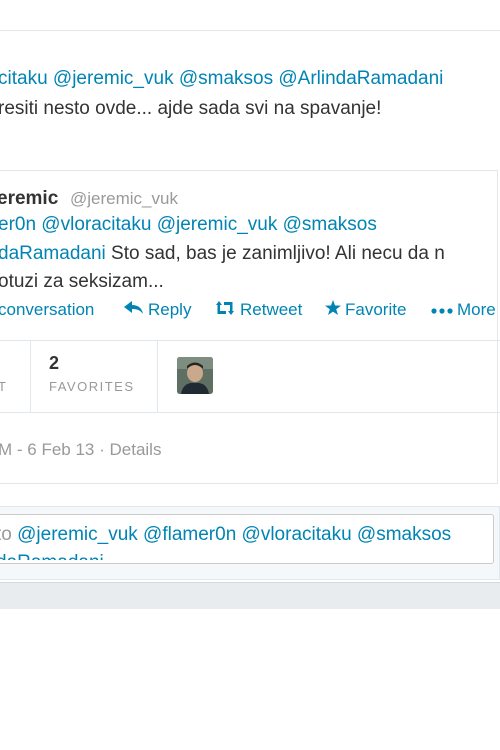 The image size is (500, 750). I want to click on favorites-label: FAVORITES, so click(92, 386).